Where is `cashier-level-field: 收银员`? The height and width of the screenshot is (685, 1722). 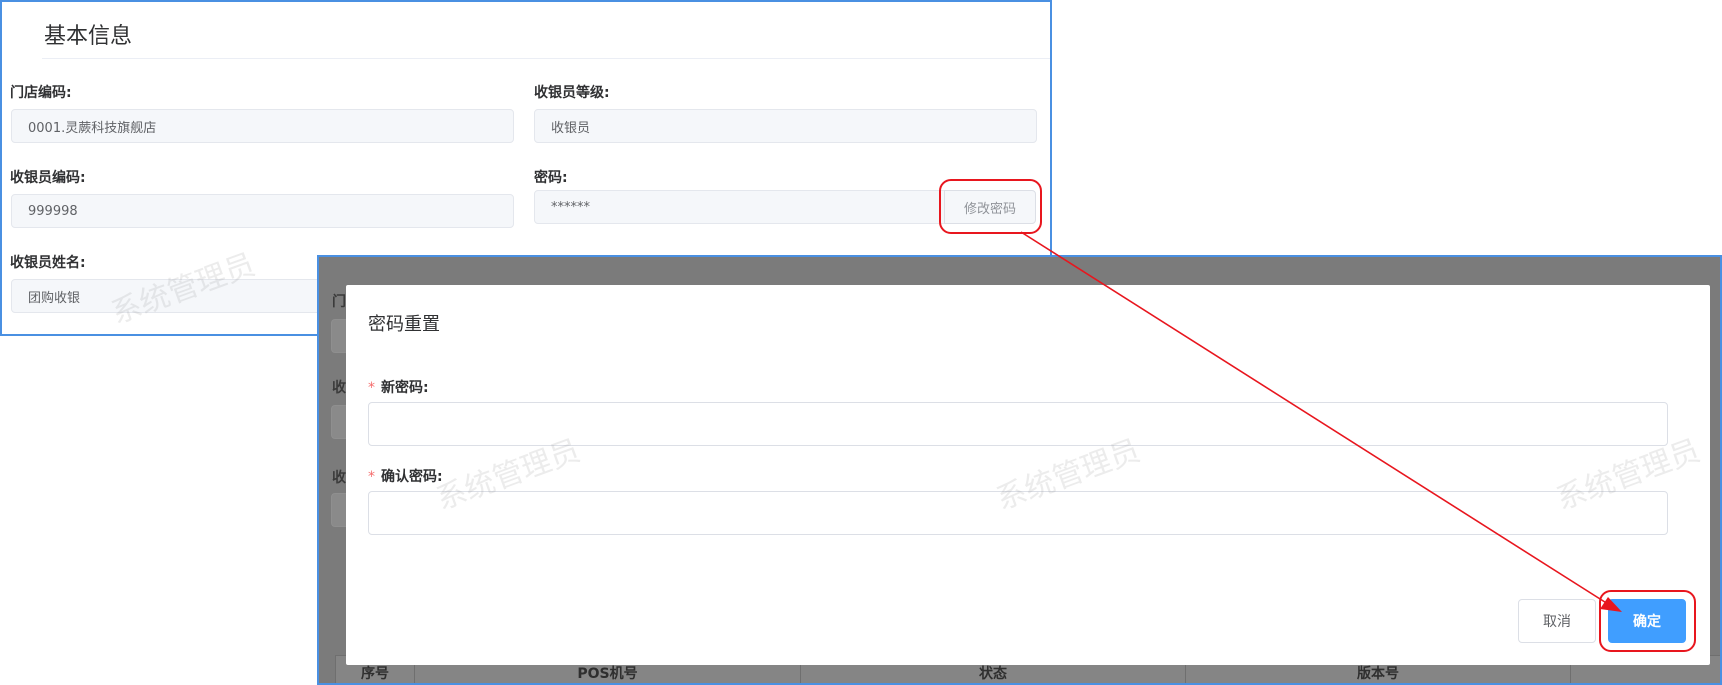 cashier-level-field: 收银员 is located at coordinates (785, 126).